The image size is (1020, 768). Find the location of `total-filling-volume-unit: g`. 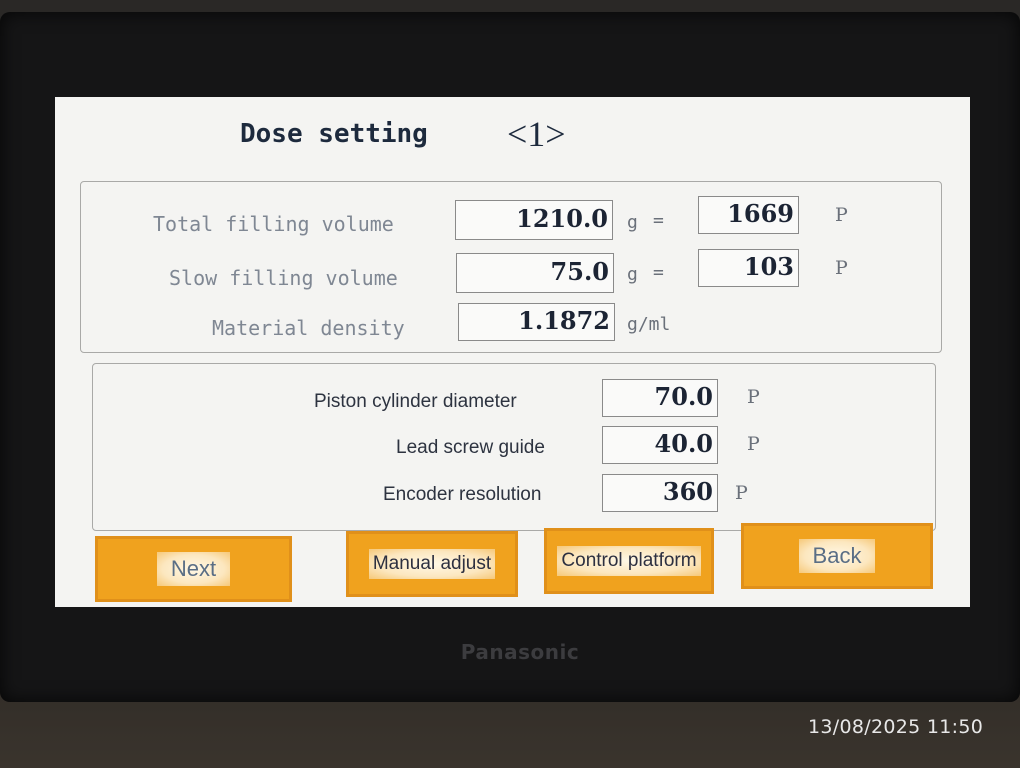

total-filling-volume-unit: g is located at coordinates (632, 222).